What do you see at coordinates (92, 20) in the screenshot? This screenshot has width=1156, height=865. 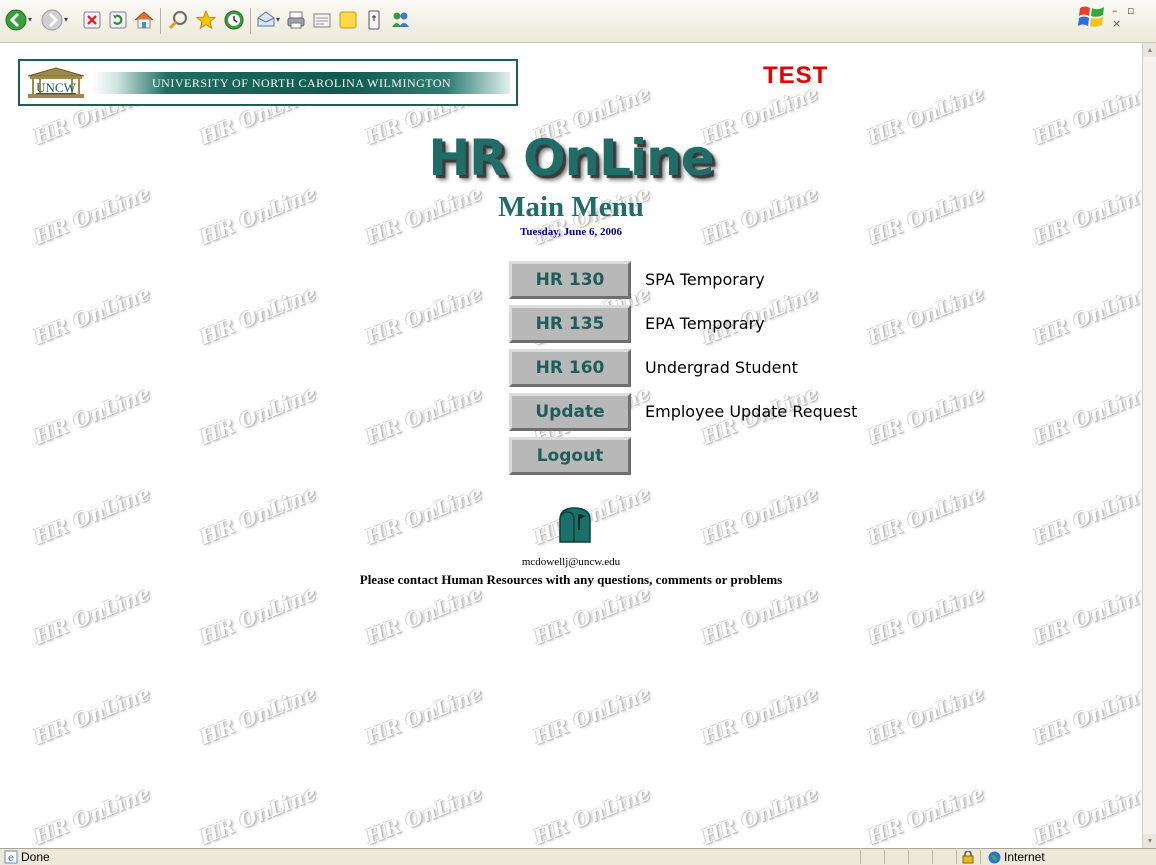 I see `stop-icon` at bounding box center [92, 20].